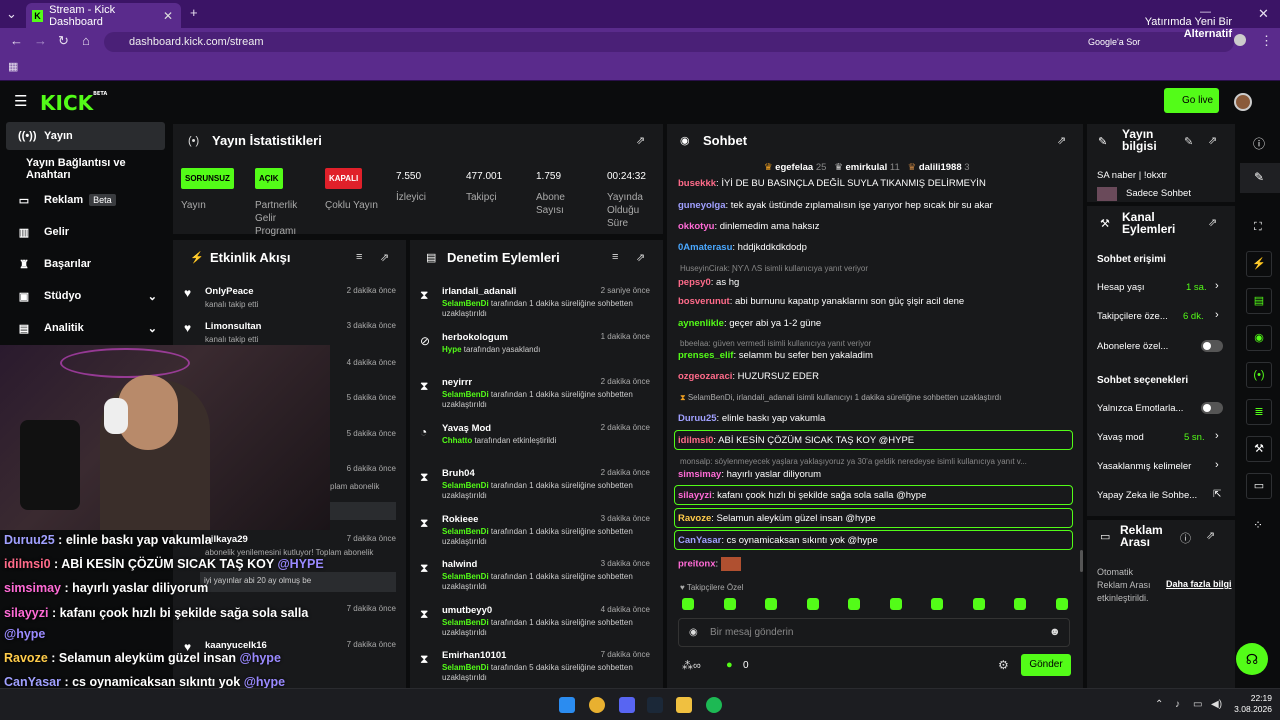  I want to click on slow-mode-row: Yavaş mod, so click(1161, 437).